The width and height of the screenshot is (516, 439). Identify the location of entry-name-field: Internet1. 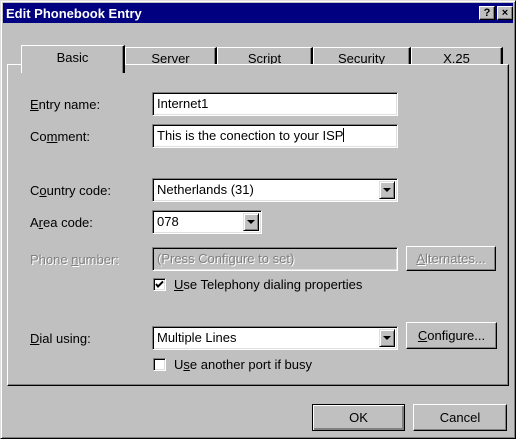
(275, 104).